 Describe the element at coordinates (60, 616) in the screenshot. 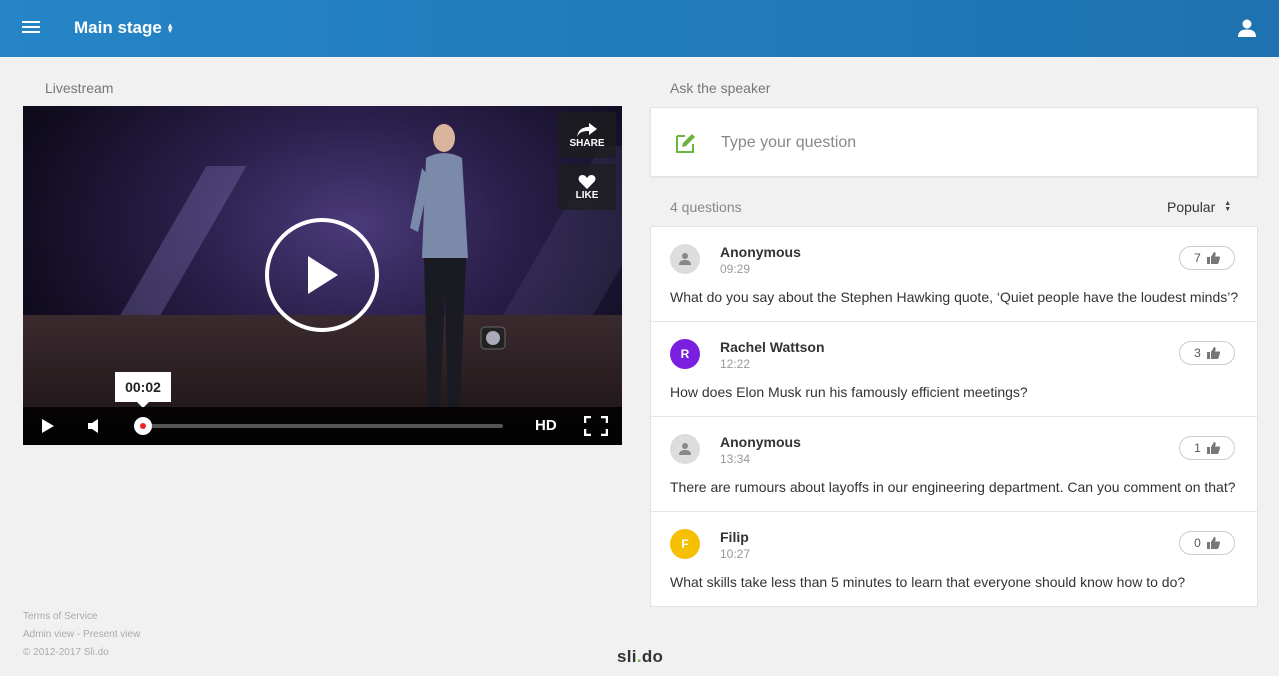

I see `terms-link: Terms of Service` at that location.